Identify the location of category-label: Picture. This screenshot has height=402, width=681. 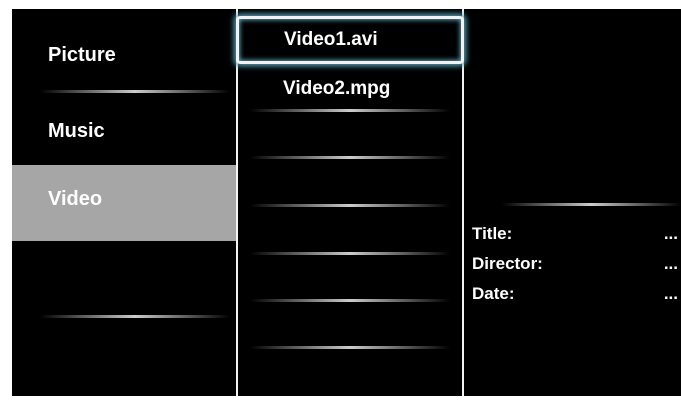
(82, 54).